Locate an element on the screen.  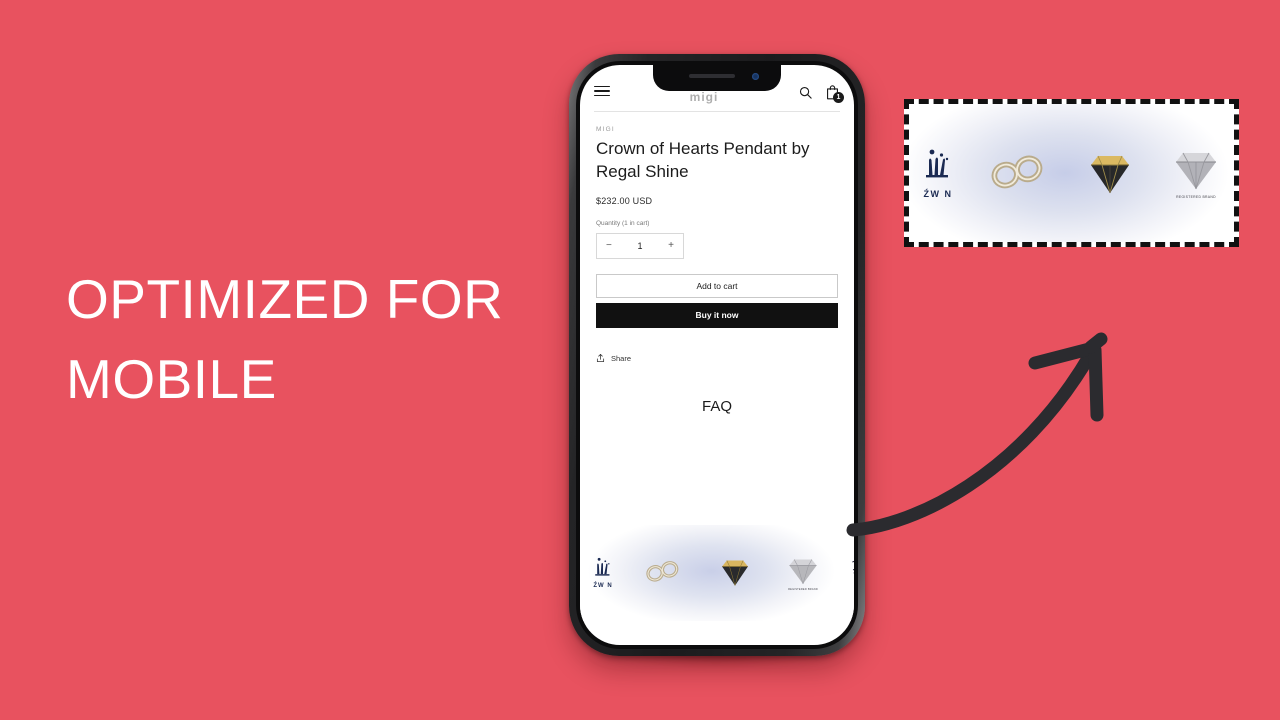
add-to-cart-button: Add to cart is located at coordinates (717, 285).